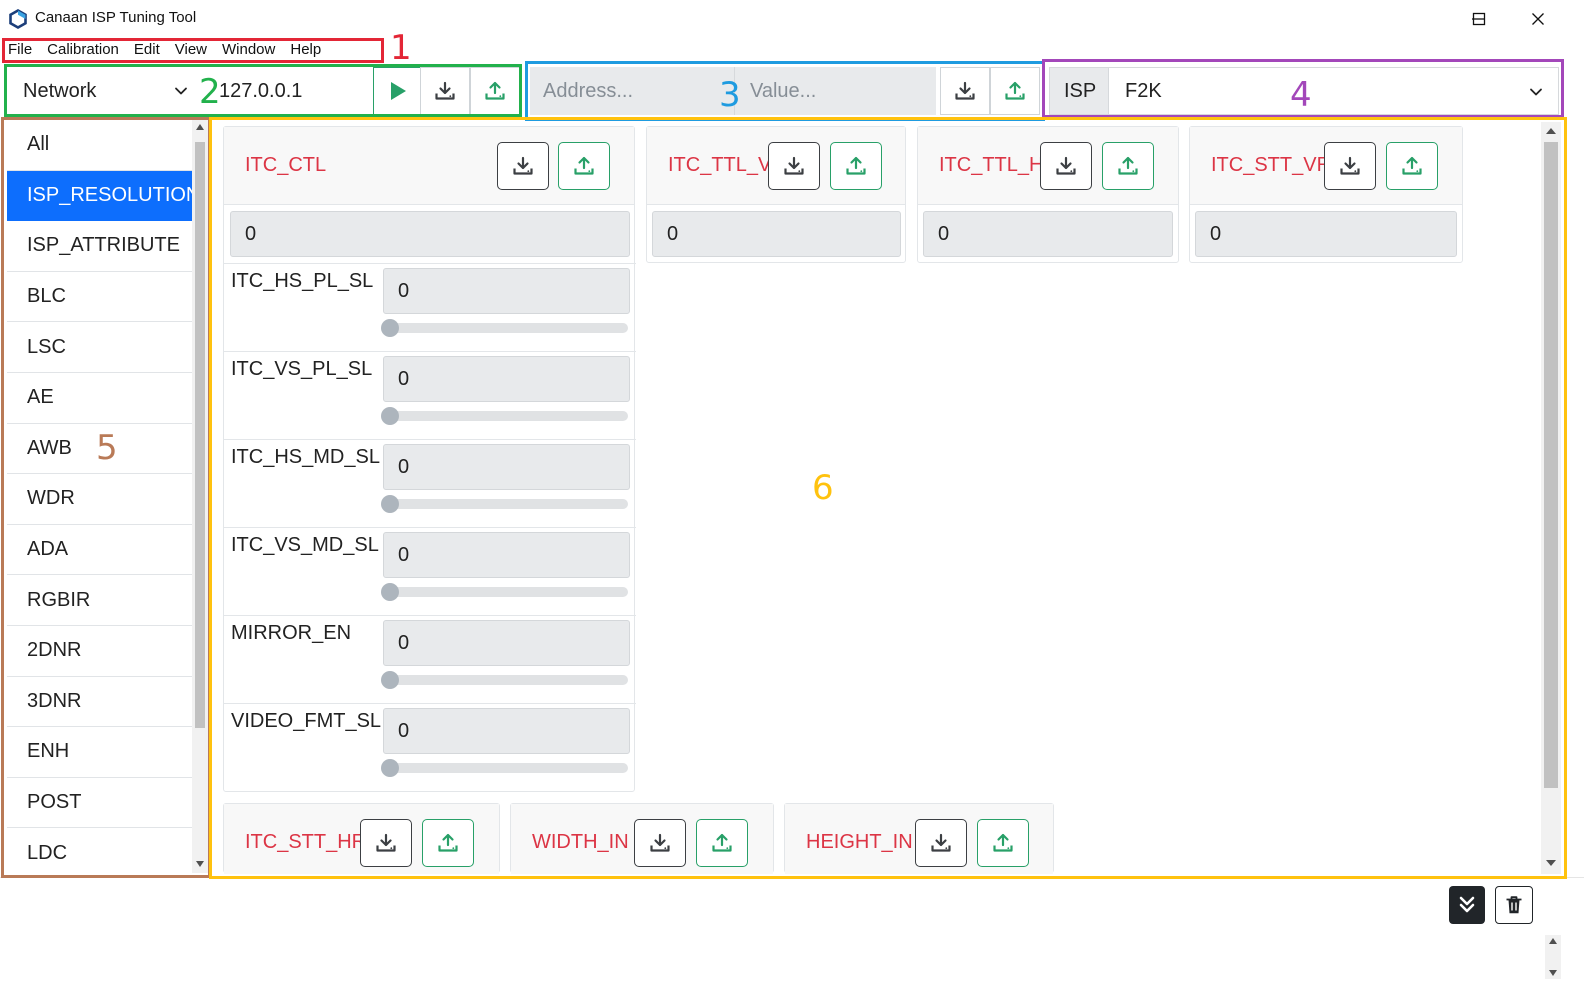  I want to click on scroll-up-icon, so click(1553, 941).